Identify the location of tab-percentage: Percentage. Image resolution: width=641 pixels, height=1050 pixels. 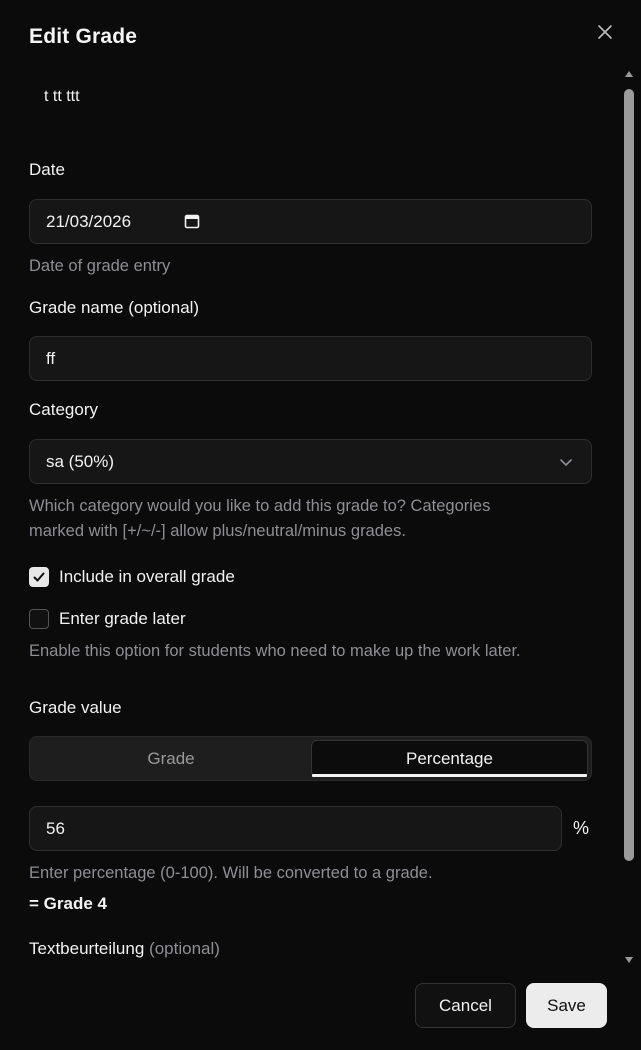
(449, 758).